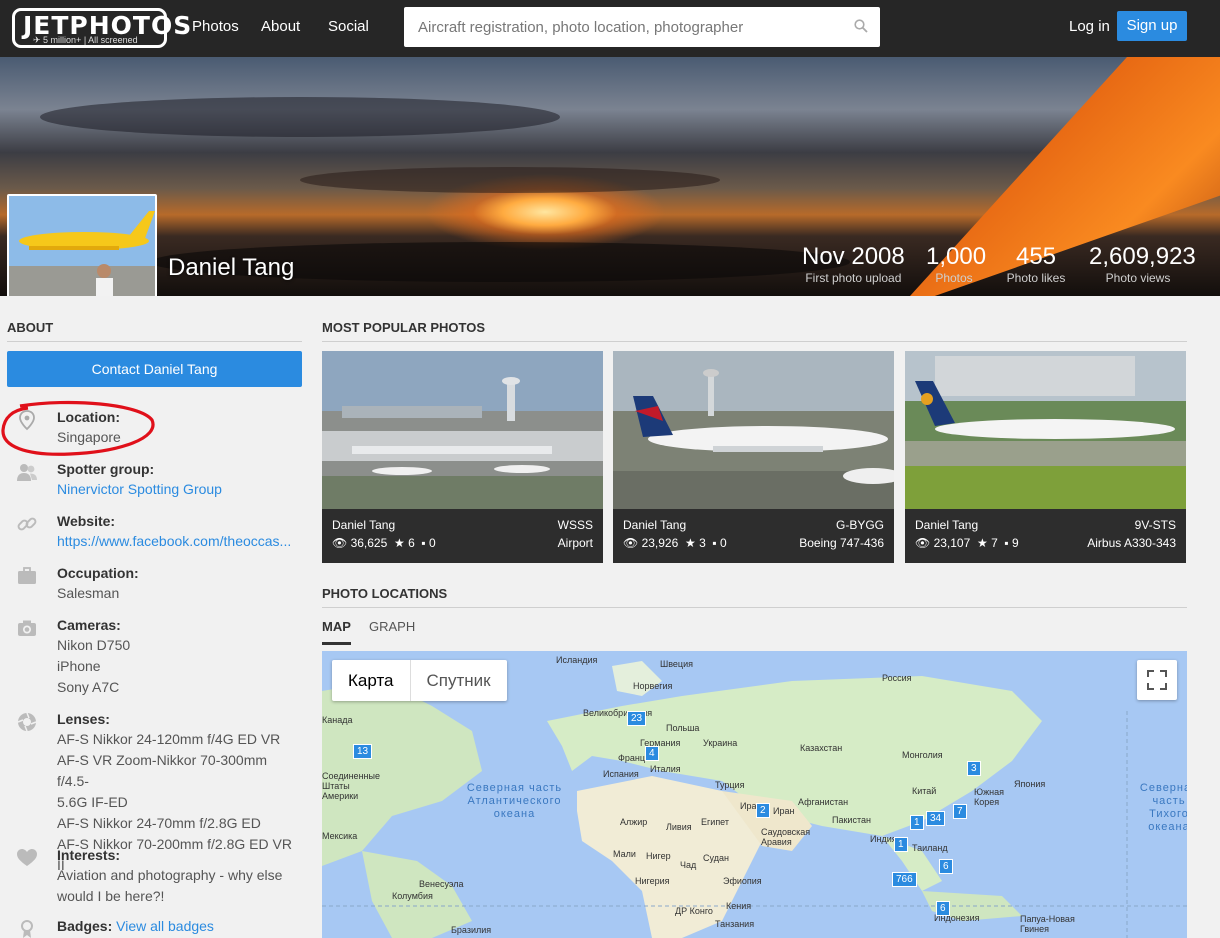 The height and width of the screenshot is (938, 1220). I want to click on tab-map: MAP, so click(336, 632).